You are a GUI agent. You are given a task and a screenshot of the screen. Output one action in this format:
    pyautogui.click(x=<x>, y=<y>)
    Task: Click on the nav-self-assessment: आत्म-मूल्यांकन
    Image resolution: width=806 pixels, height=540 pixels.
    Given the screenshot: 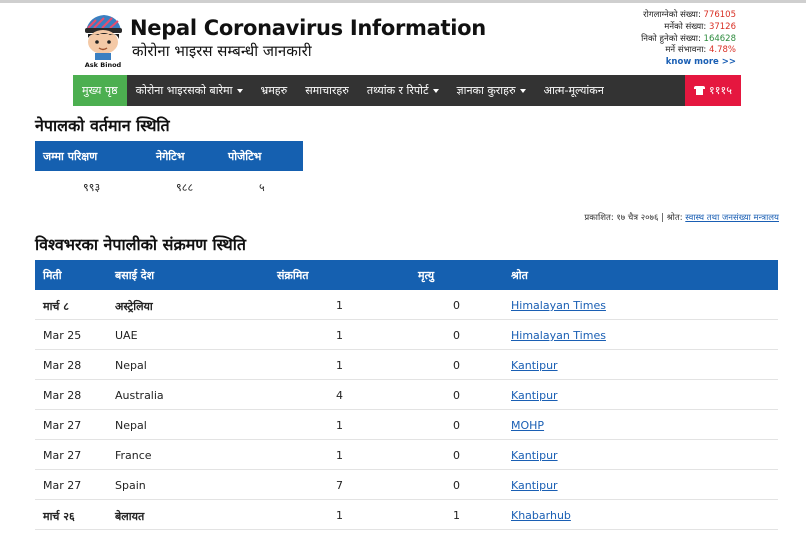 What is the action you would take?
    pyautogui.click(x=574, y=90)
    